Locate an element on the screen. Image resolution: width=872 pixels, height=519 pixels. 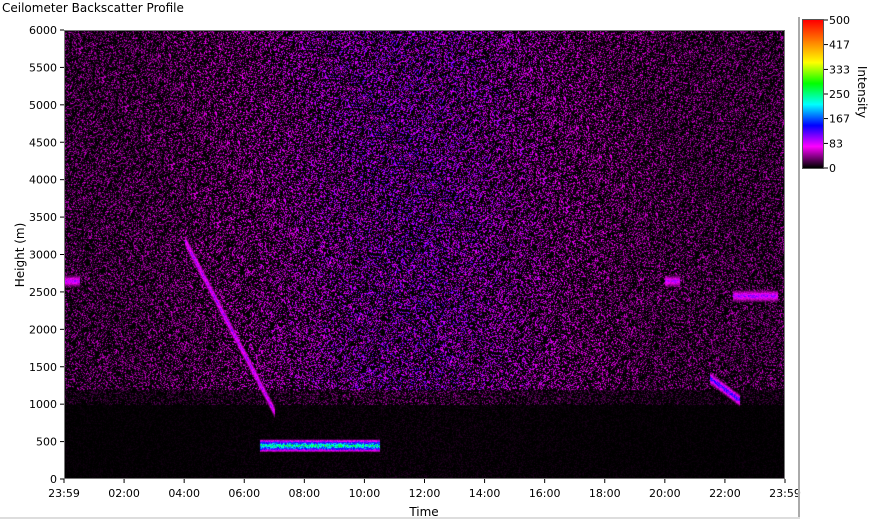
x-tick-label: 22:00 is located at coordinates (725, 493).